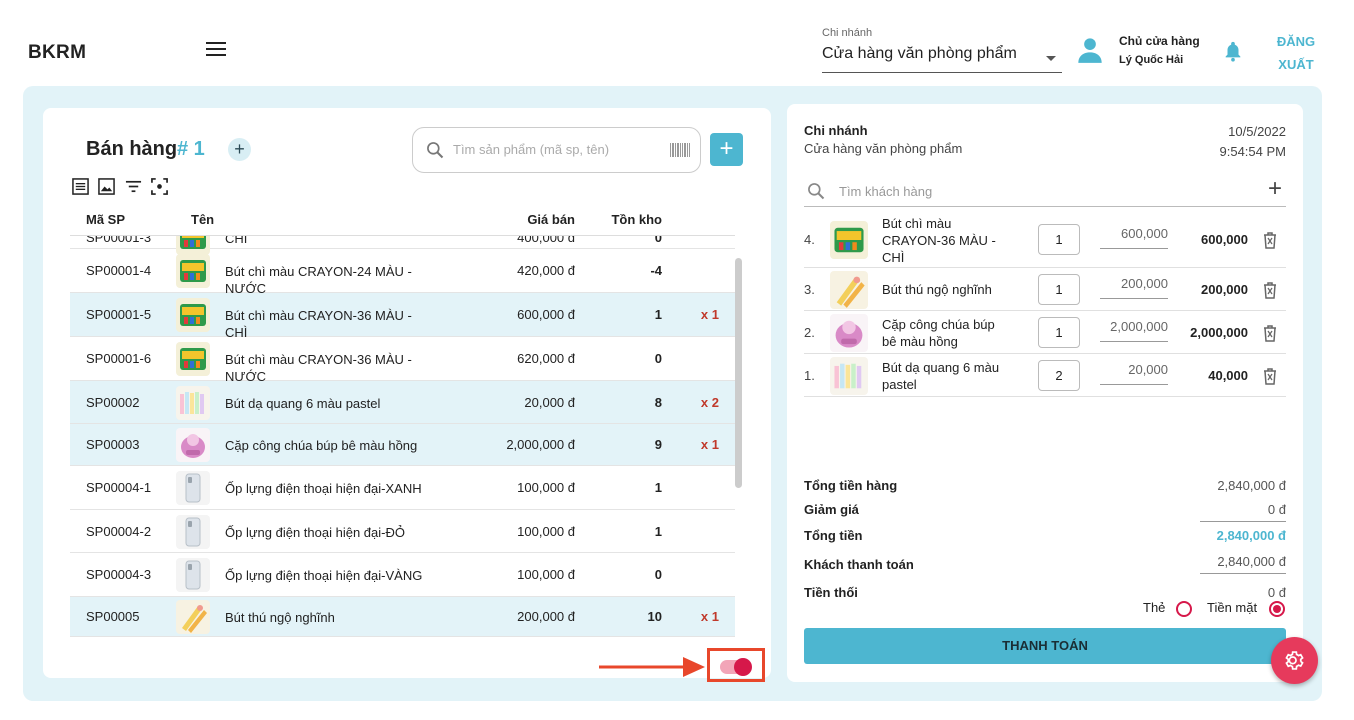  Describe the element at coordinates (1243, 511) in the screenshot. I see `discount-input: 0 đ` at that location.